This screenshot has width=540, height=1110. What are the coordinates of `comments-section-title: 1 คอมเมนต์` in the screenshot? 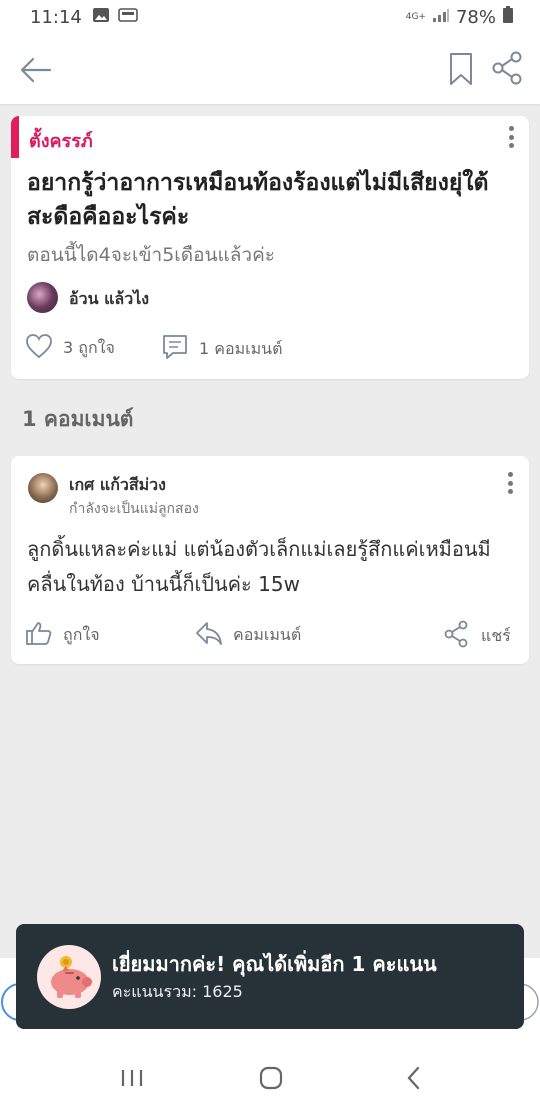 It's located at (78, 419).